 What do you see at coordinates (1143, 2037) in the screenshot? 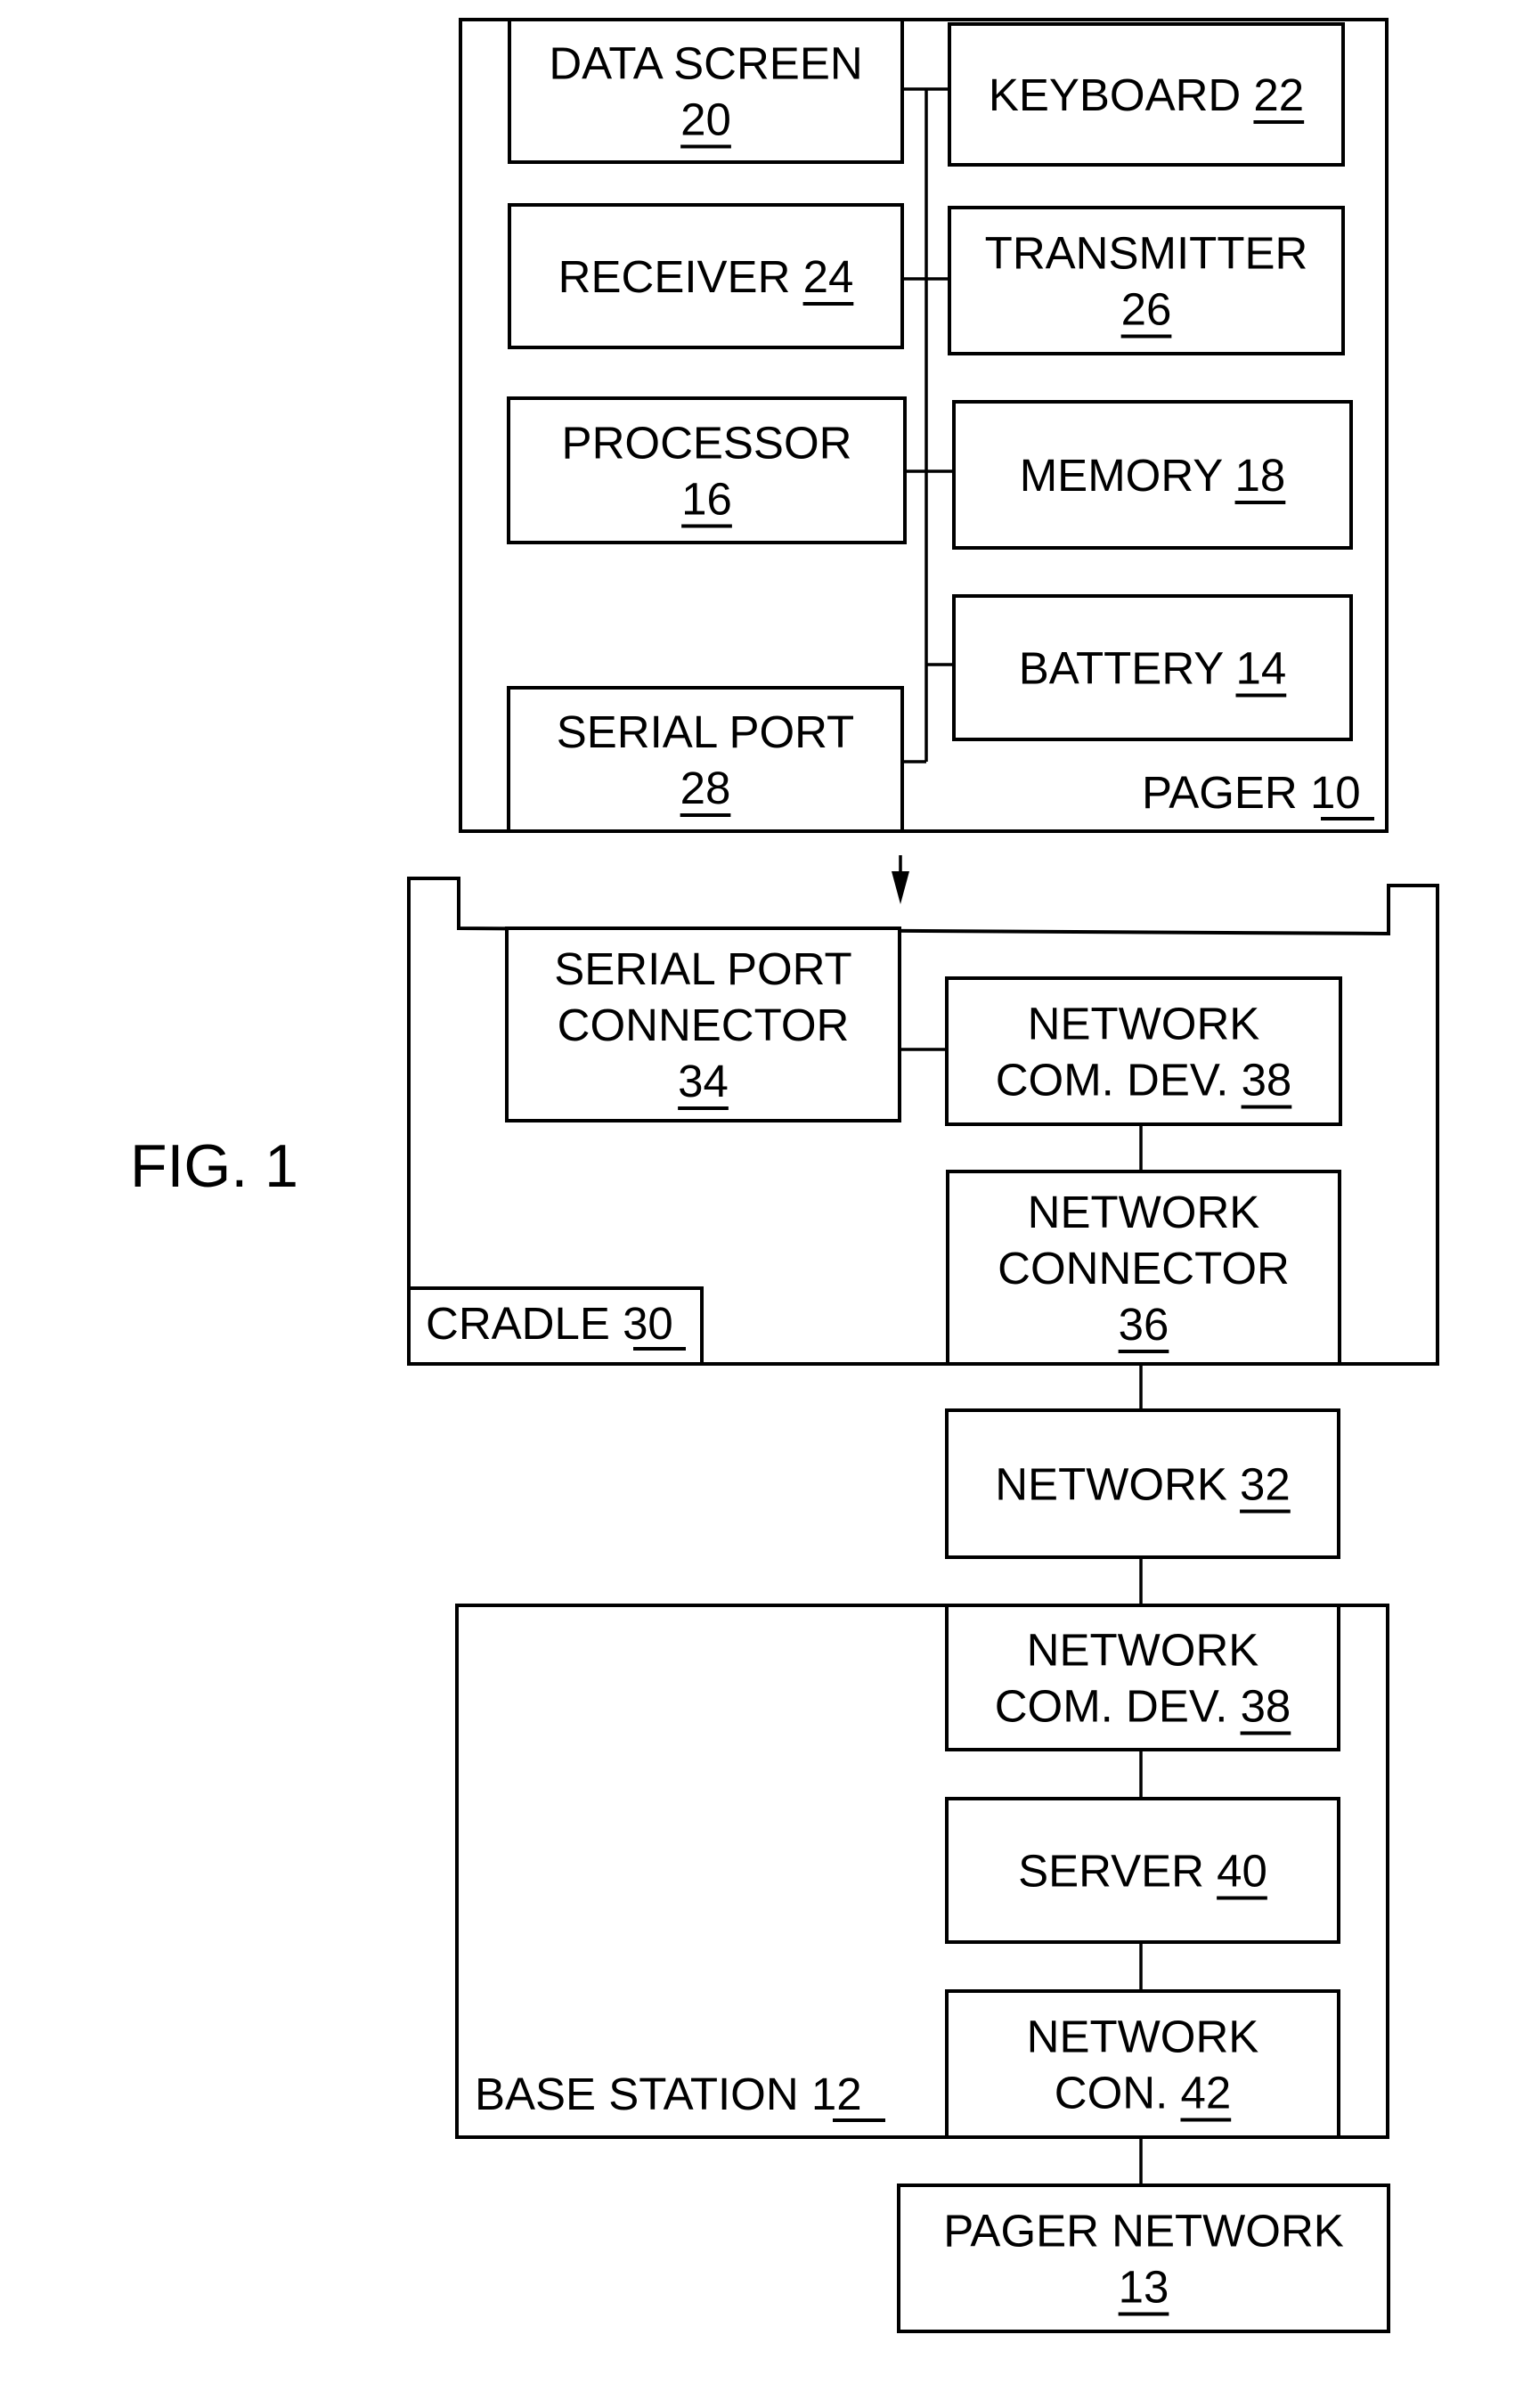
I see `network-con-label-line: NETWORK` at bounding box center [1143, 2037].